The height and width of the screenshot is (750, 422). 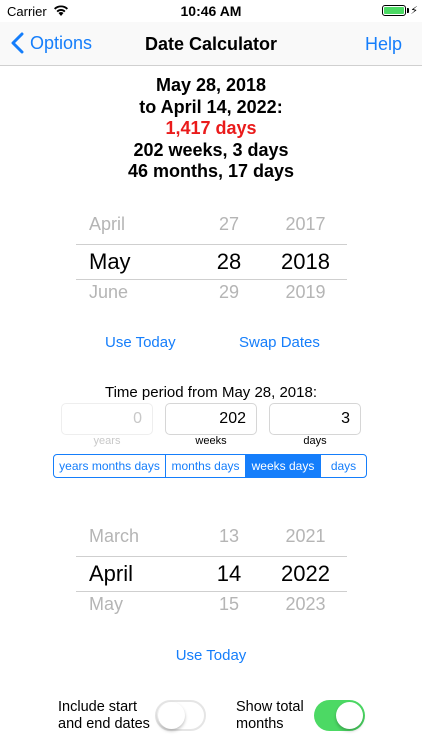 I want to click on help-button: Help, so click(x=383, y=44).